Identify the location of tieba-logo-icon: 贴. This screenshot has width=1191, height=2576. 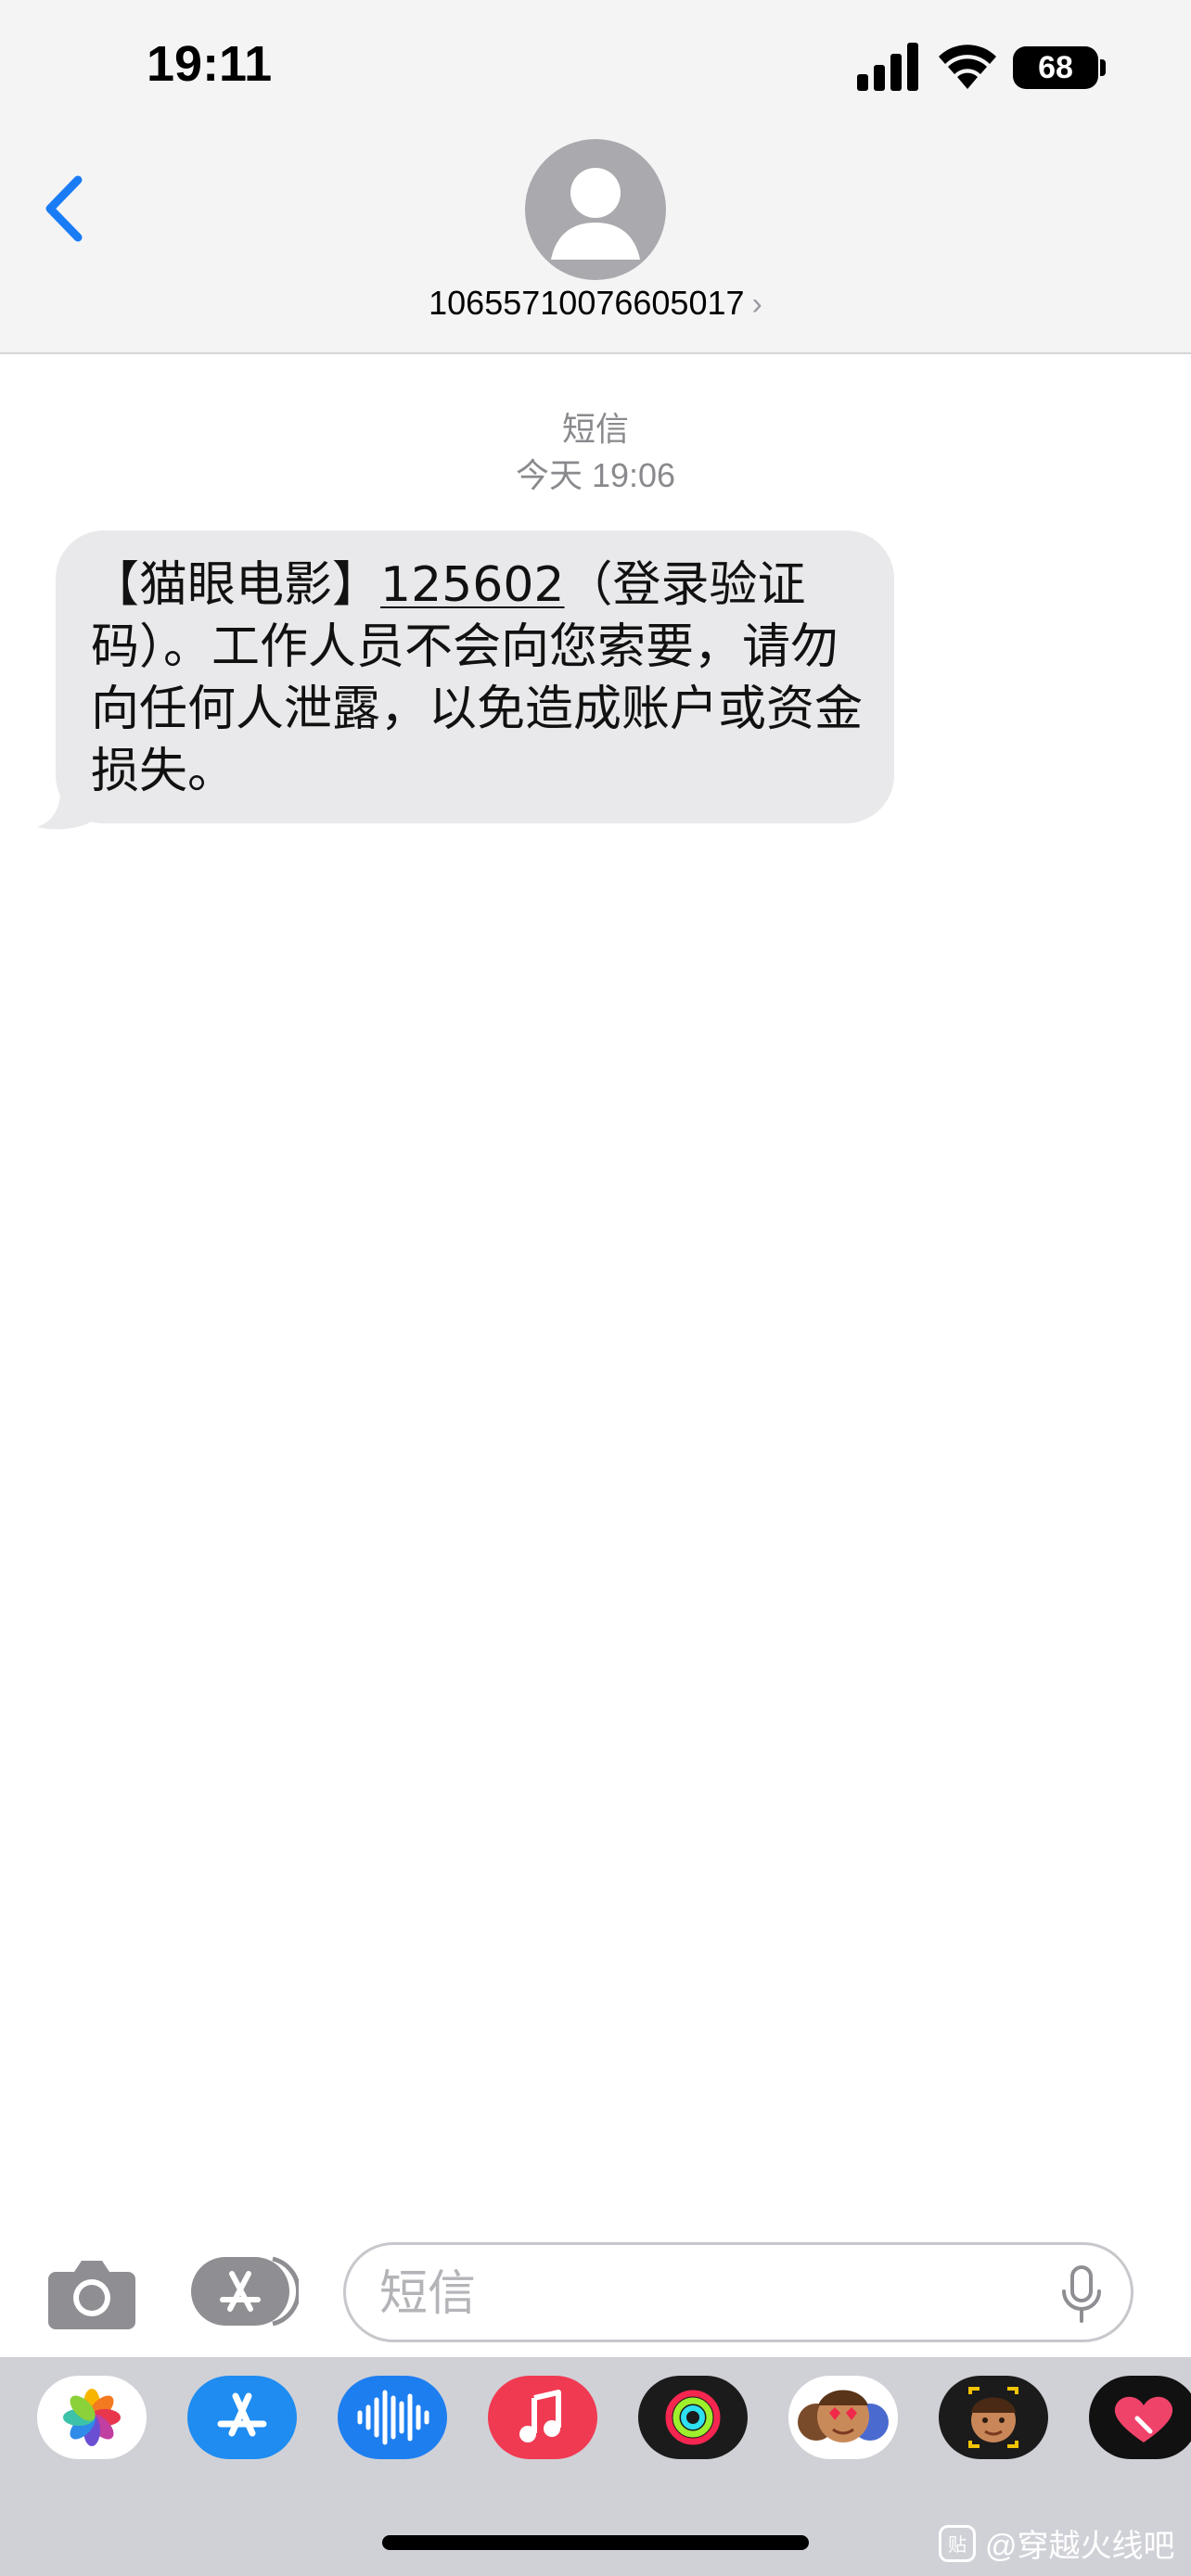
(958, 2543).